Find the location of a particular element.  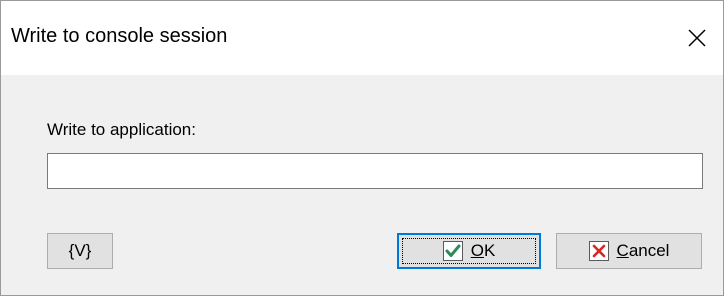

variables-button-label: {V} is located at coordinates (80, 250).